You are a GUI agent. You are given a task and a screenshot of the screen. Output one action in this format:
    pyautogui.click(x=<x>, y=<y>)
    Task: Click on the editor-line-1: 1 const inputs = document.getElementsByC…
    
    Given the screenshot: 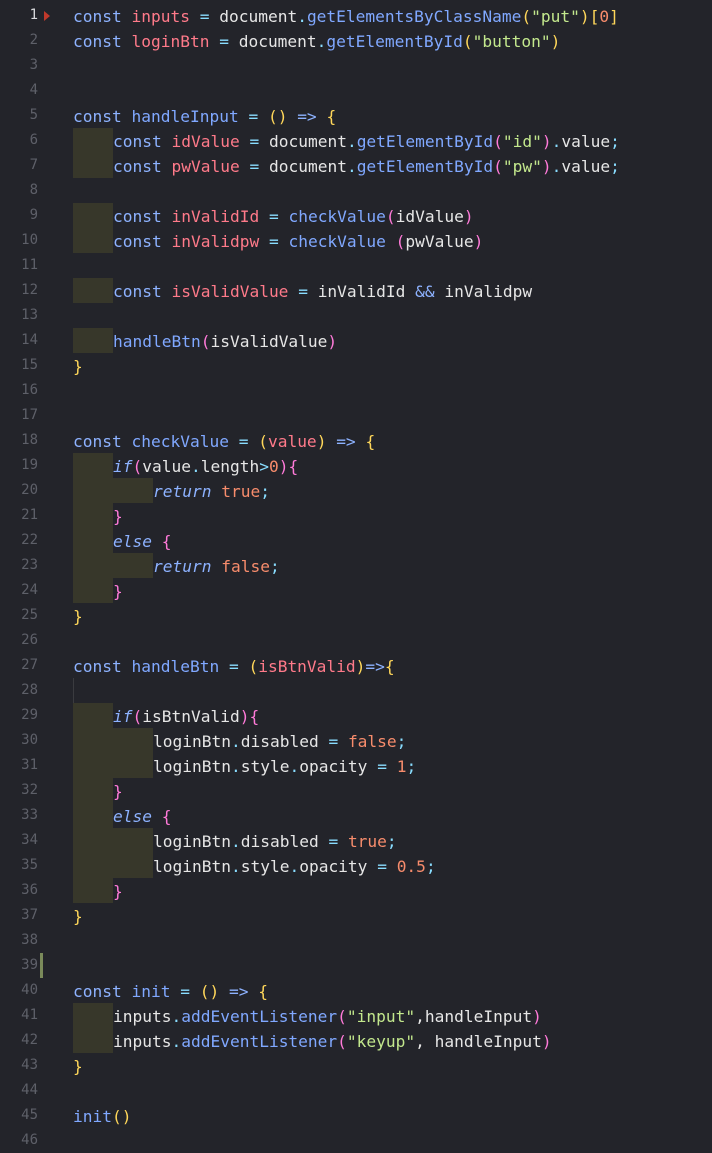 What is the action you would take?
    pyautogui.click(x=356, y=15)
    